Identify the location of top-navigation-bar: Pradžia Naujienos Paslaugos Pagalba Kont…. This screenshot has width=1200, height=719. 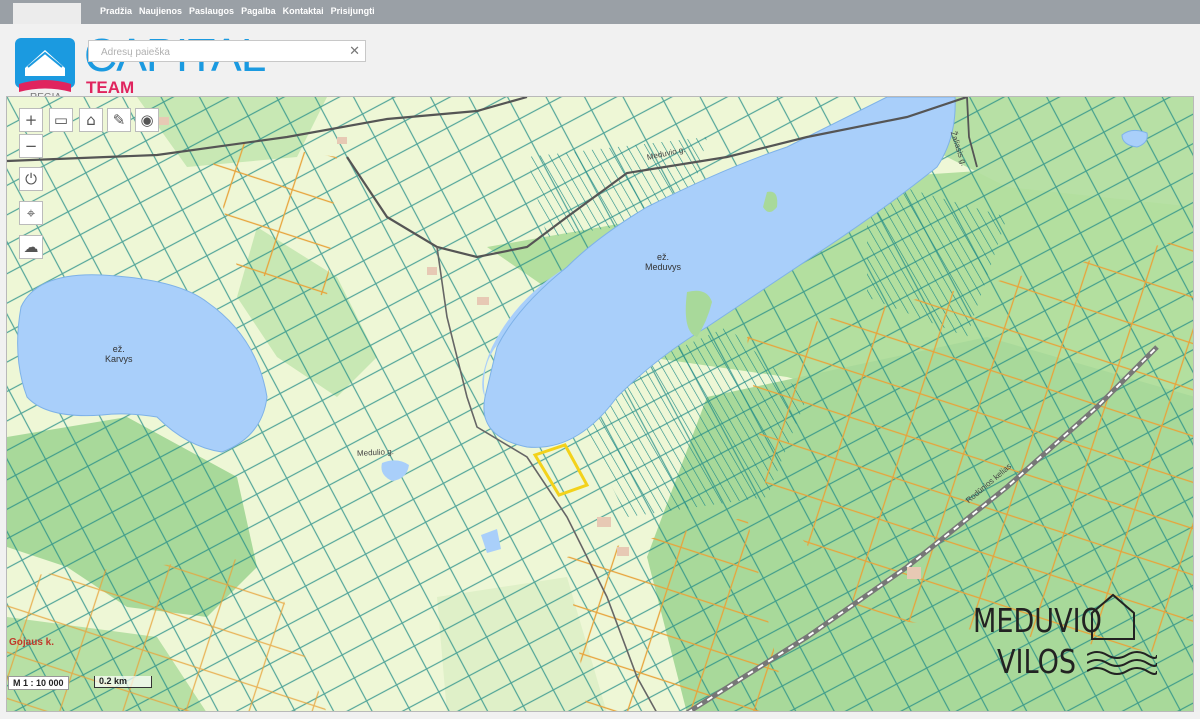
(600, 12).